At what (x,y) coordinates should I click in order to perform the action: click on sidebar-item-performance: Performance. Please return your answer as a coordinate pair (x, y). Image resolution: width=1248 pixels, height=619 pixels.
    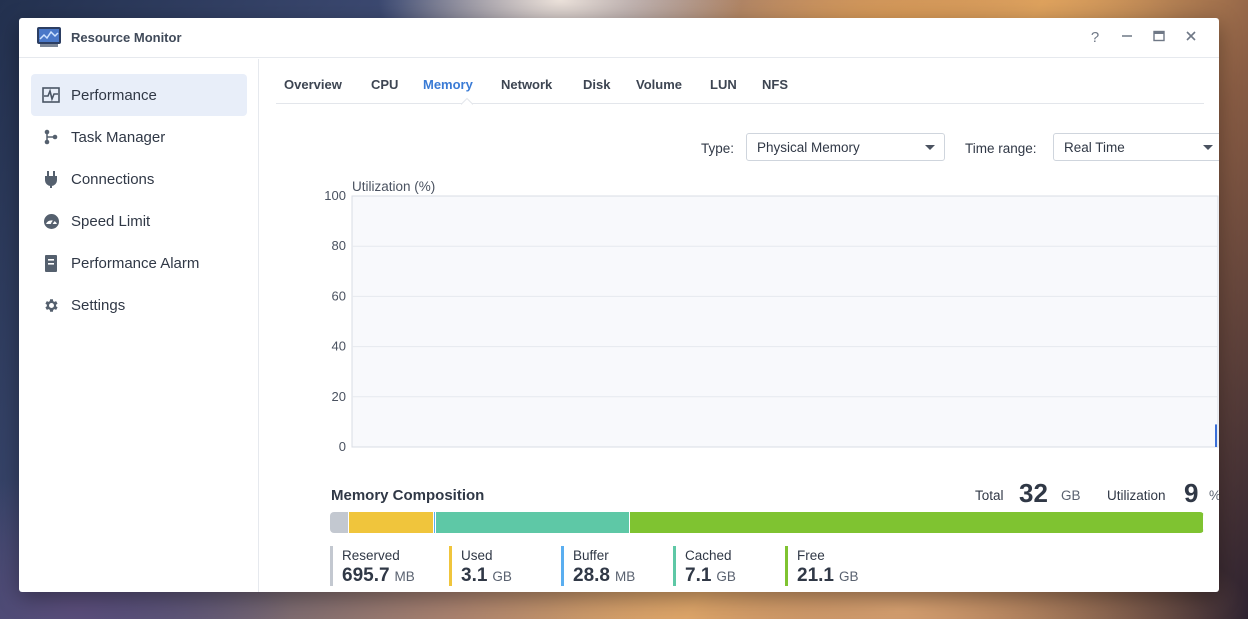
    Looking at the image, I should click on (139, 95).